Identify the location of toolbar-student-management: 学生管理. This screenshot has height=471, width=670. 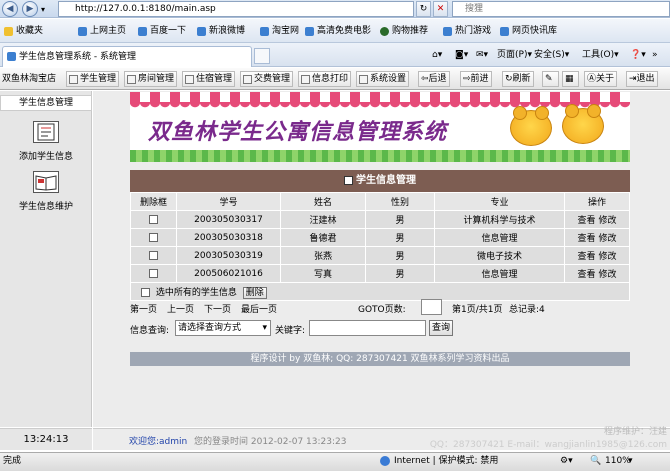
(93, 79).